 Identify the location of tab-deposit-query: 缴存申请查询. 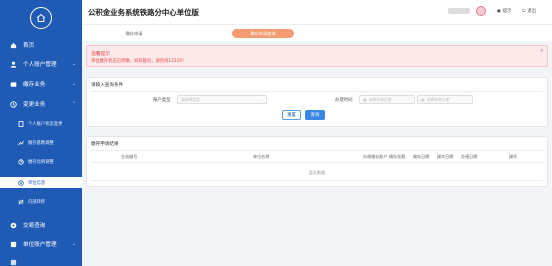
(263, 33).